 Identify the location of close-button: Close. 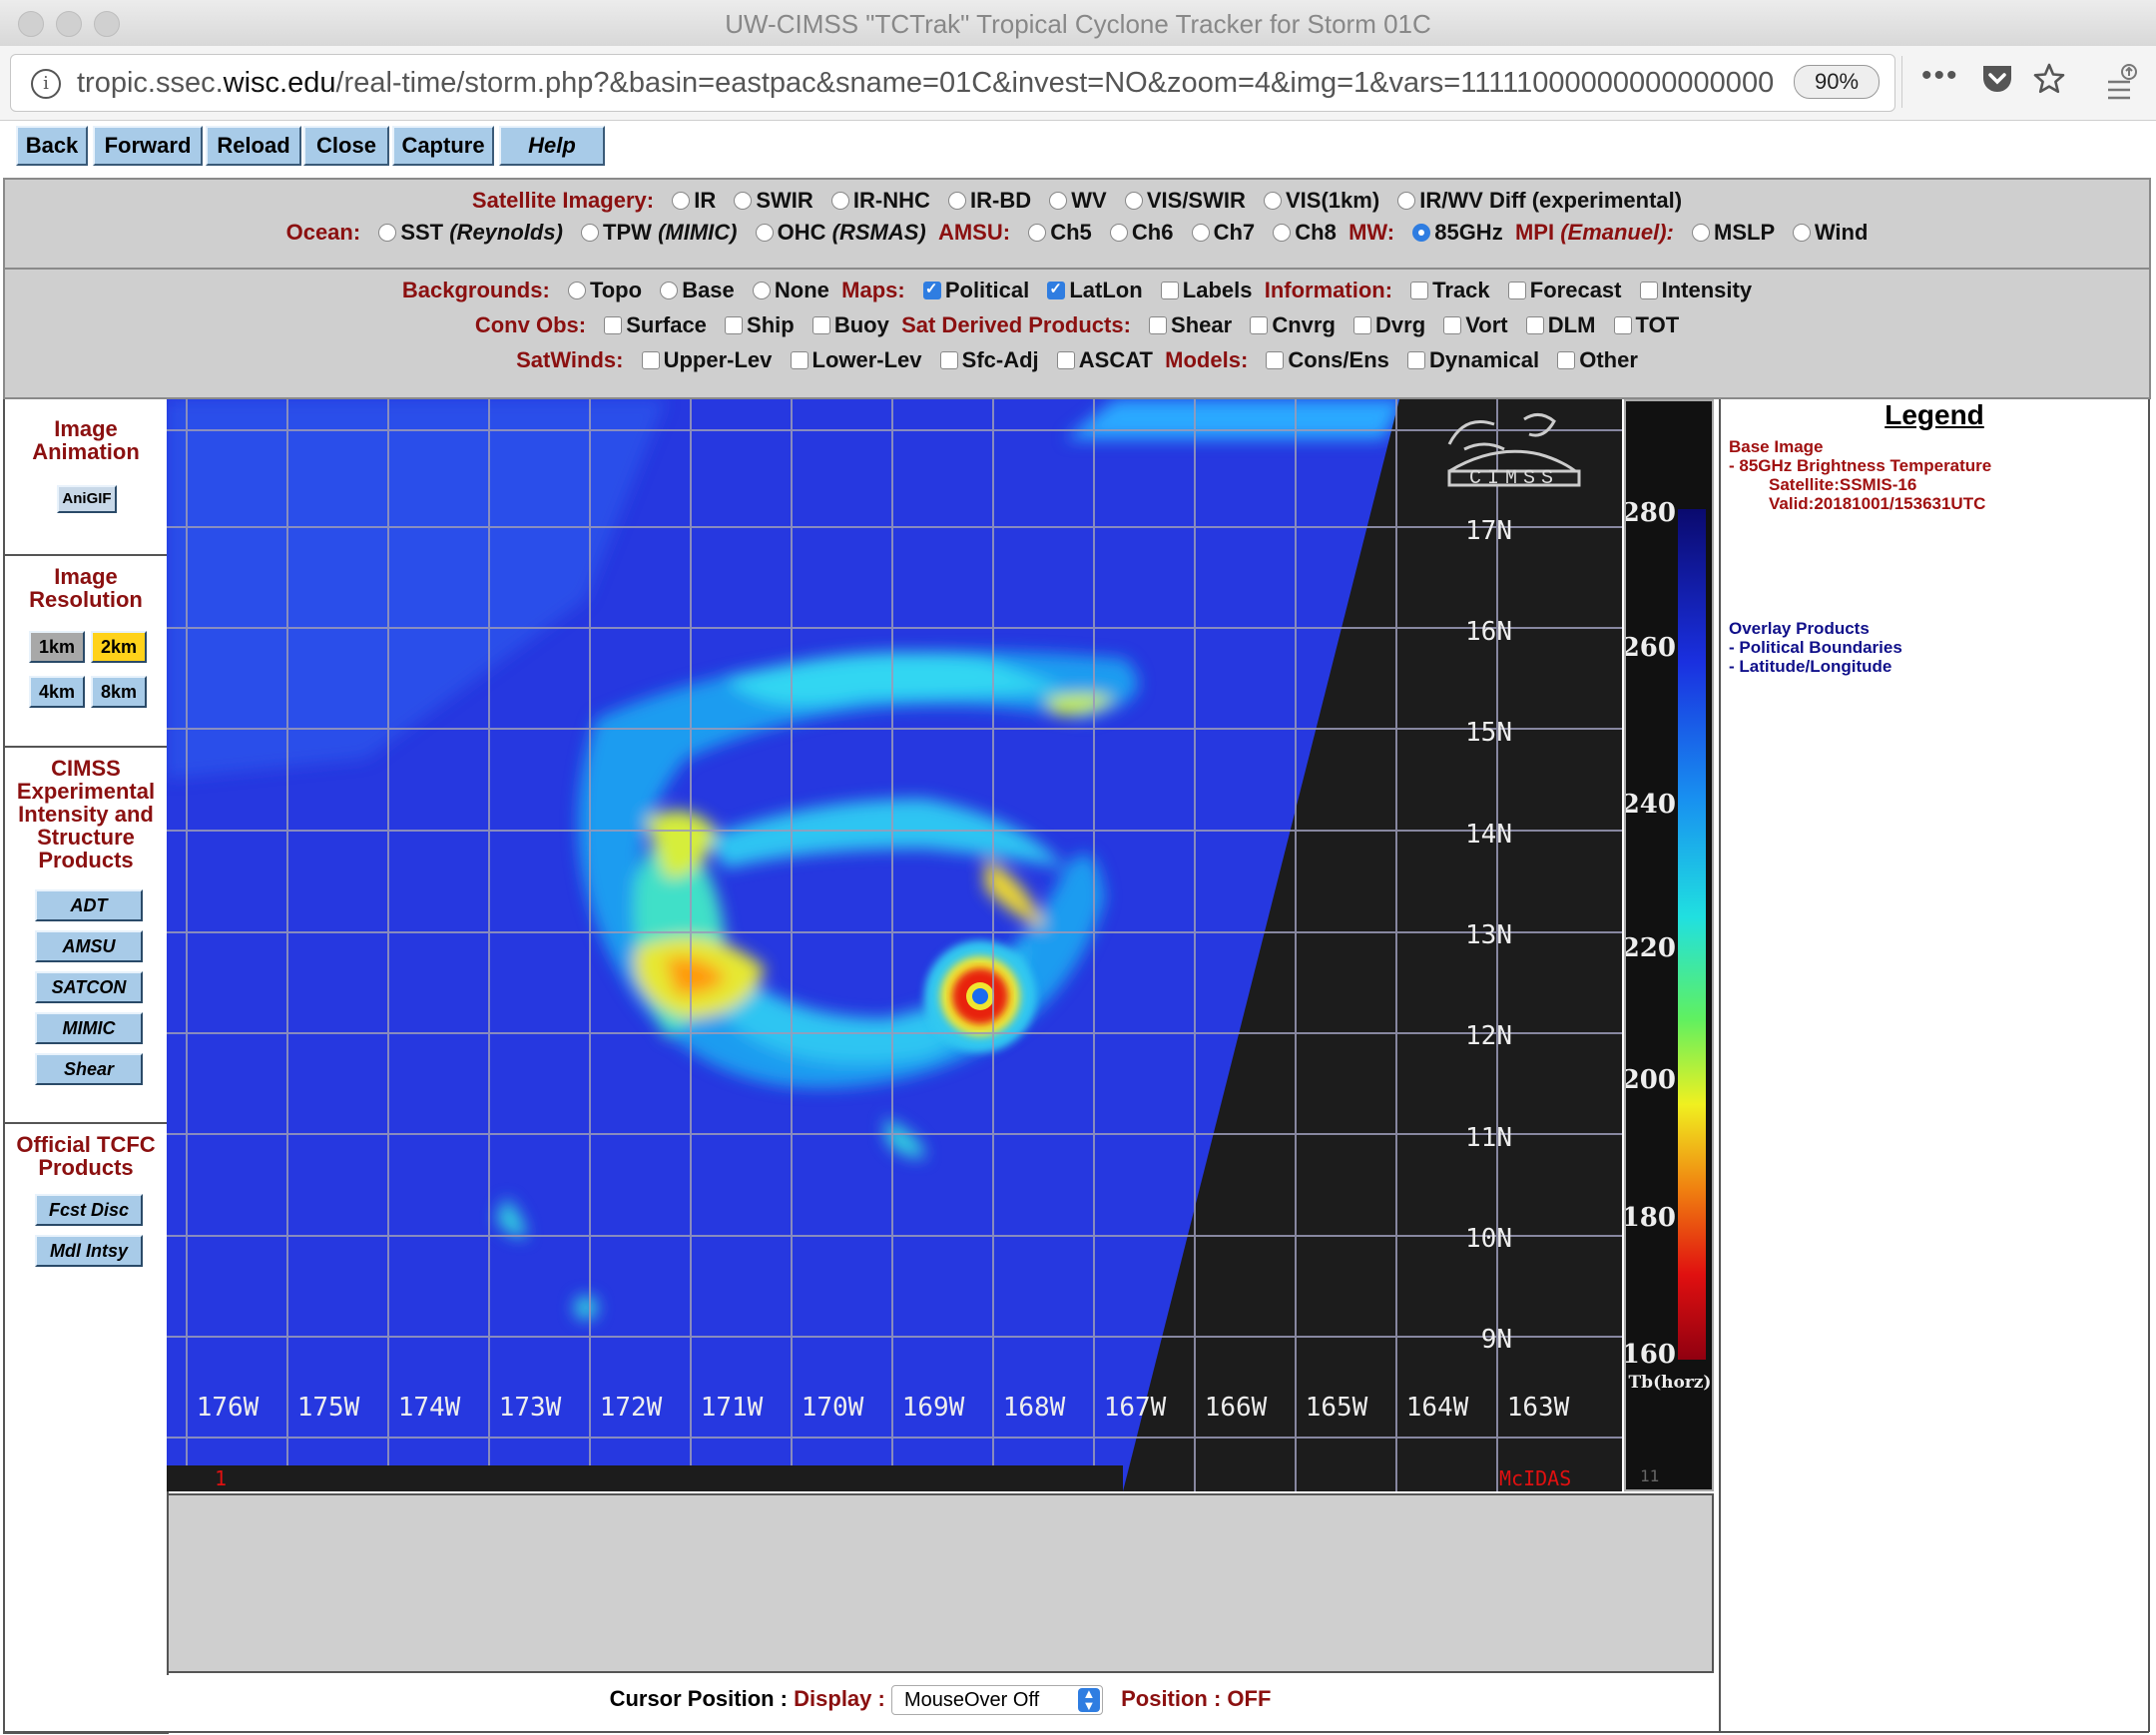
(346, 146).